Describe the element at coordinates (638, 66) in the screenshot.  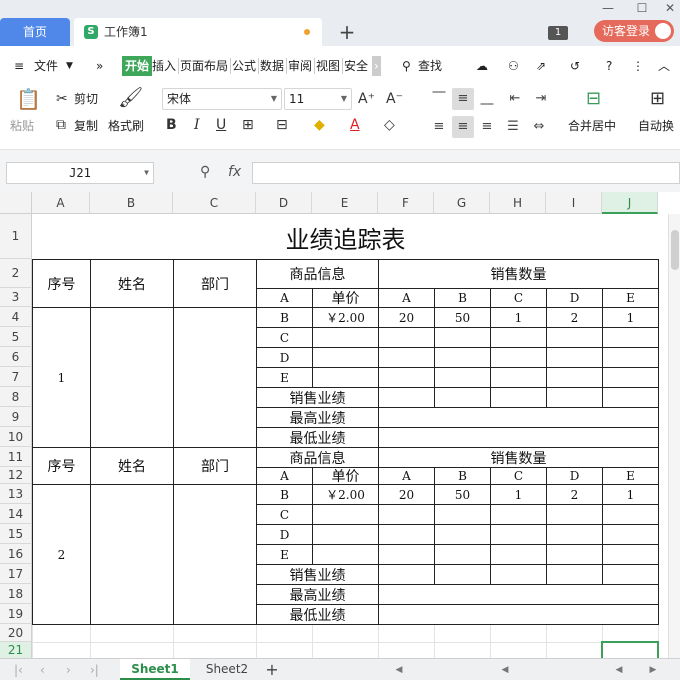
I see `more-icon: ⋮` at that location.